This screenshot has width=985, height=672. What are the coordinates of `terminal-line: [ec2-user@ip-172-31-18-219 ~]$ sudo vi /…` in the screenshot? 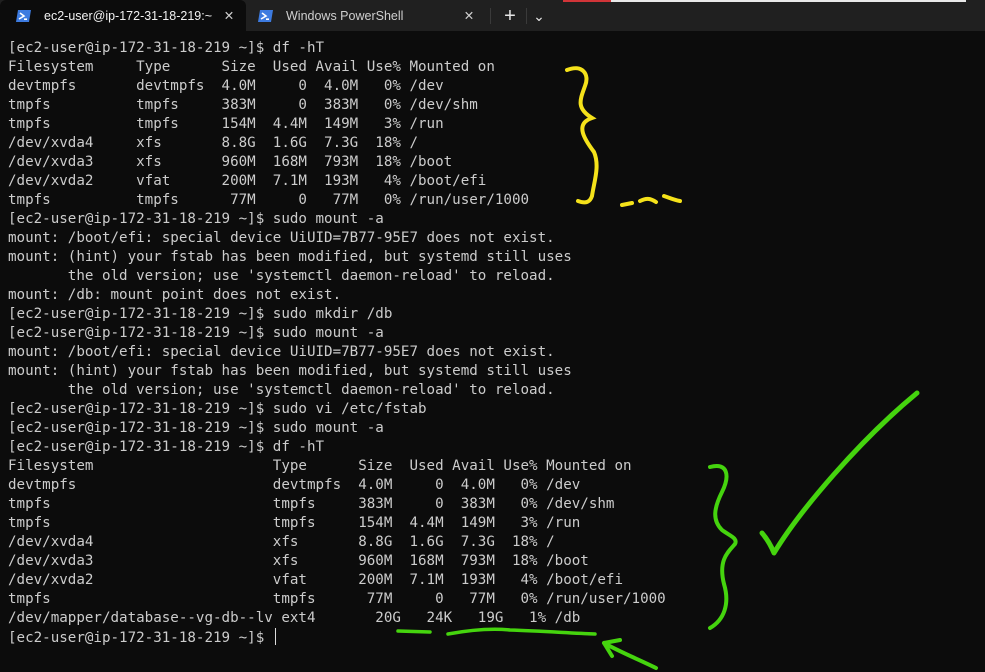 It's located at (217, 409).